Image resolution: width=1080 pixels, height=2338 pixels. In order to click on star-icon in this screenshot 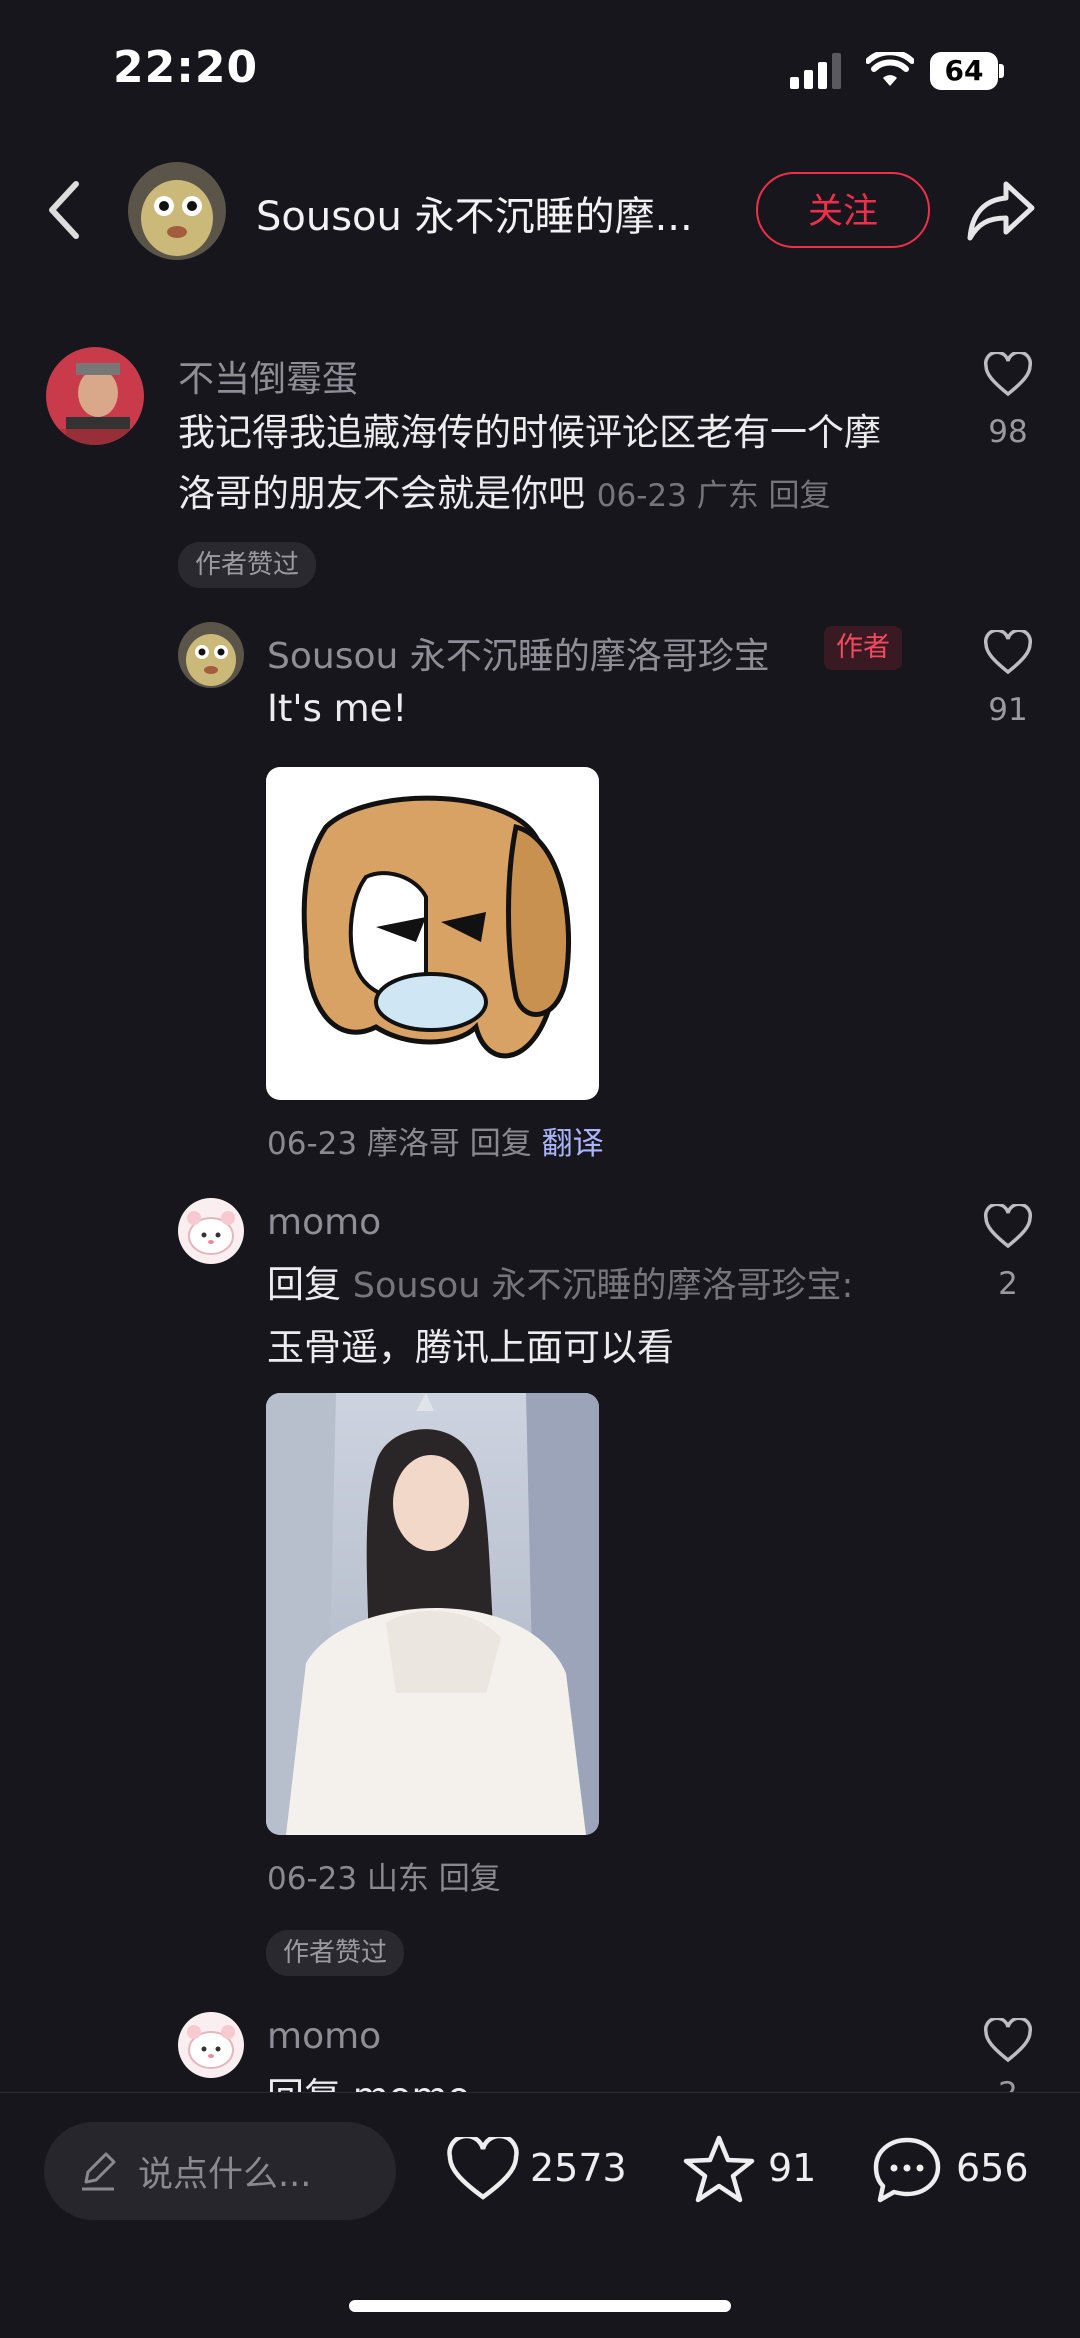, I will do `click(719, 2170)`.